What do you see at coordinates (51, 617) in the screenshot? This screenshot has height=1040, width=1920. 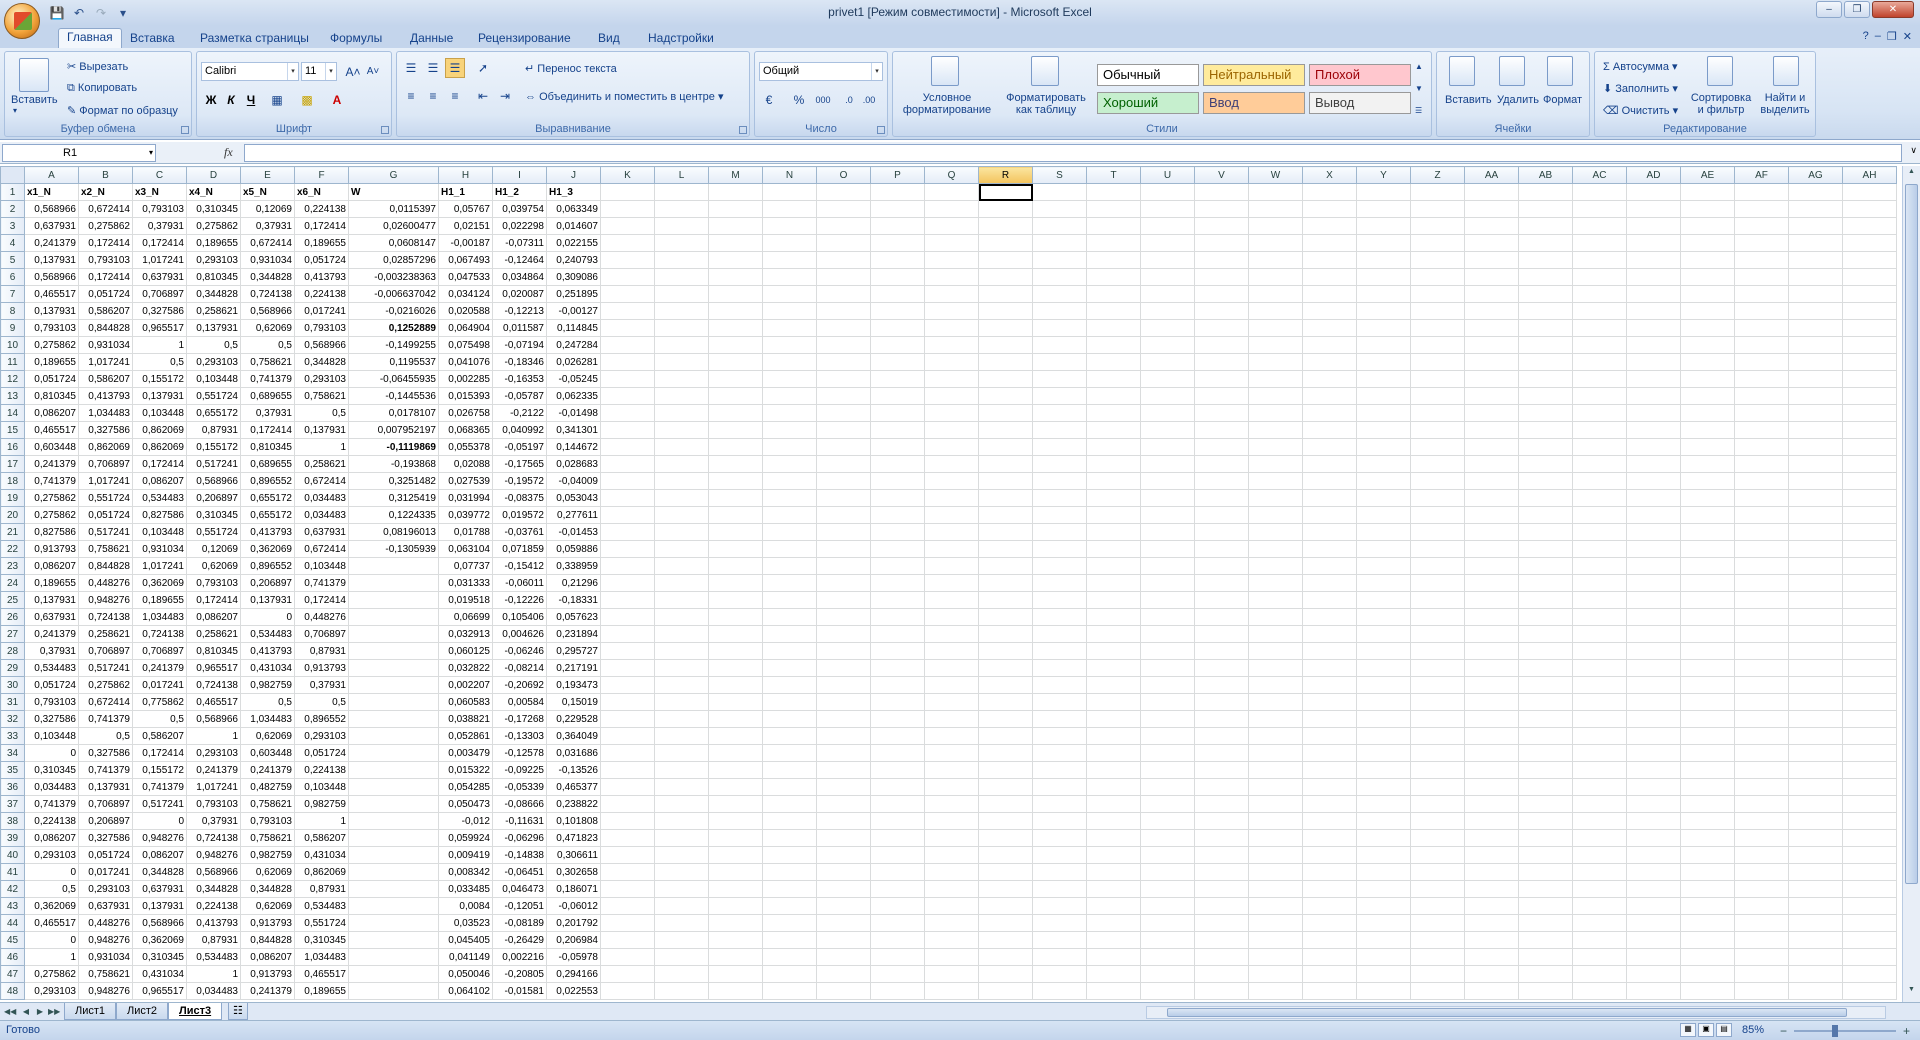 I see `cell: 0,637931` at bounding box center [51, 617].